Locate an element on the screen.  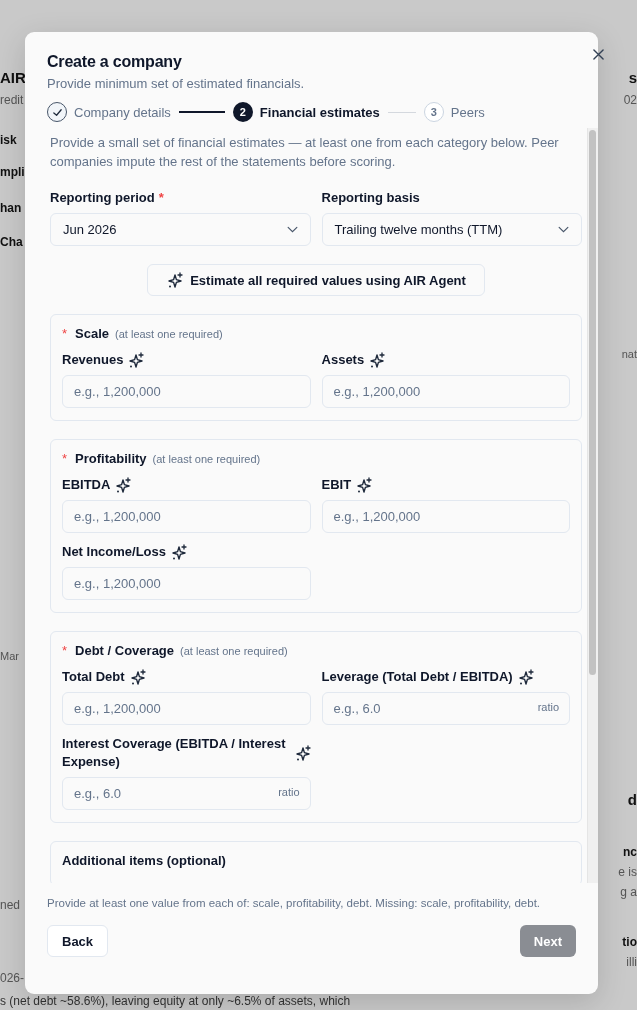
background-text: Cha is located at coordinates (11, 242).